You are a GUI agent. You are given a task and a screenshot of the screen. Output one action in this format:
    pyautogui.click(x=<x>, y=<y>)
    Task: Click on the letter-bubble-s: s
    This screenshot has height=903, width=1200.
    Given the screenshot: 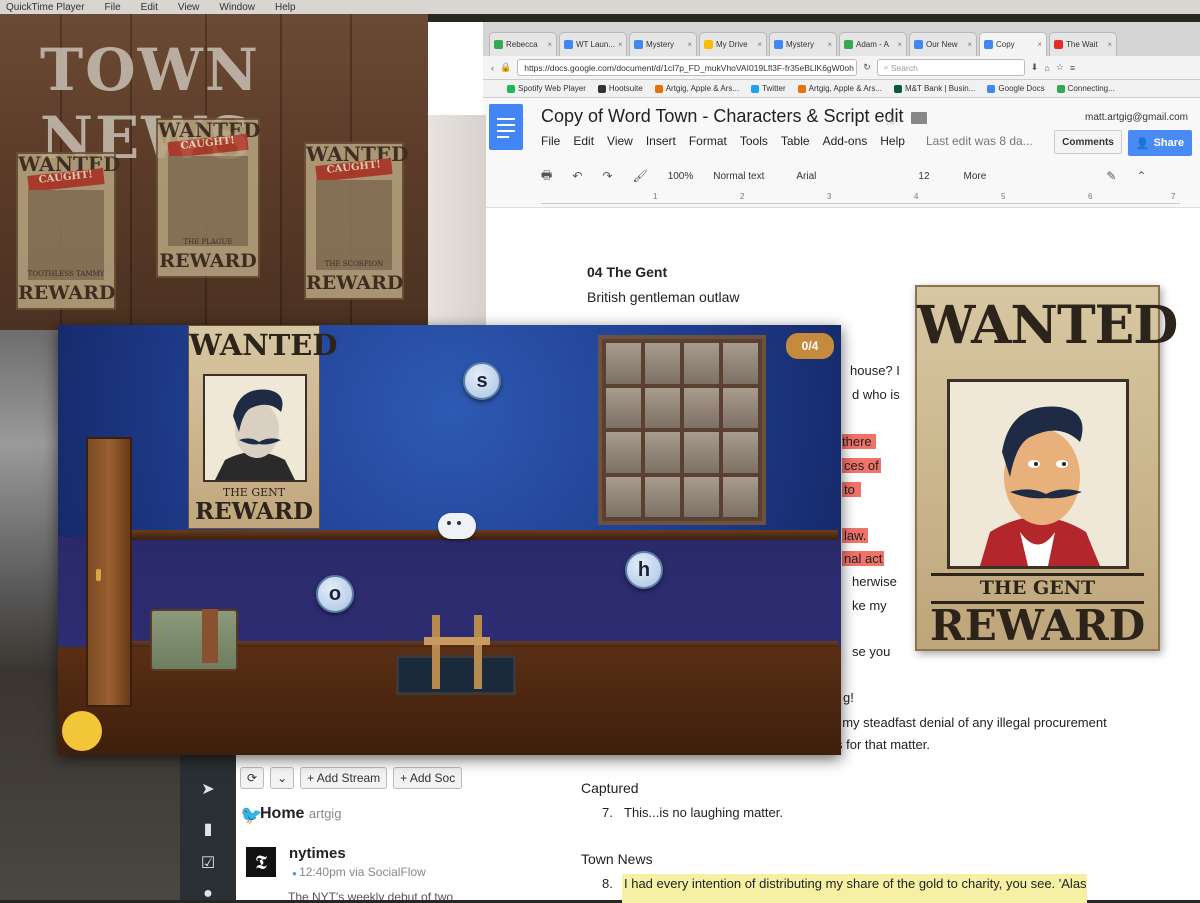 What is the action you would take?
    pyautogui.click(x=482, y=381)
    